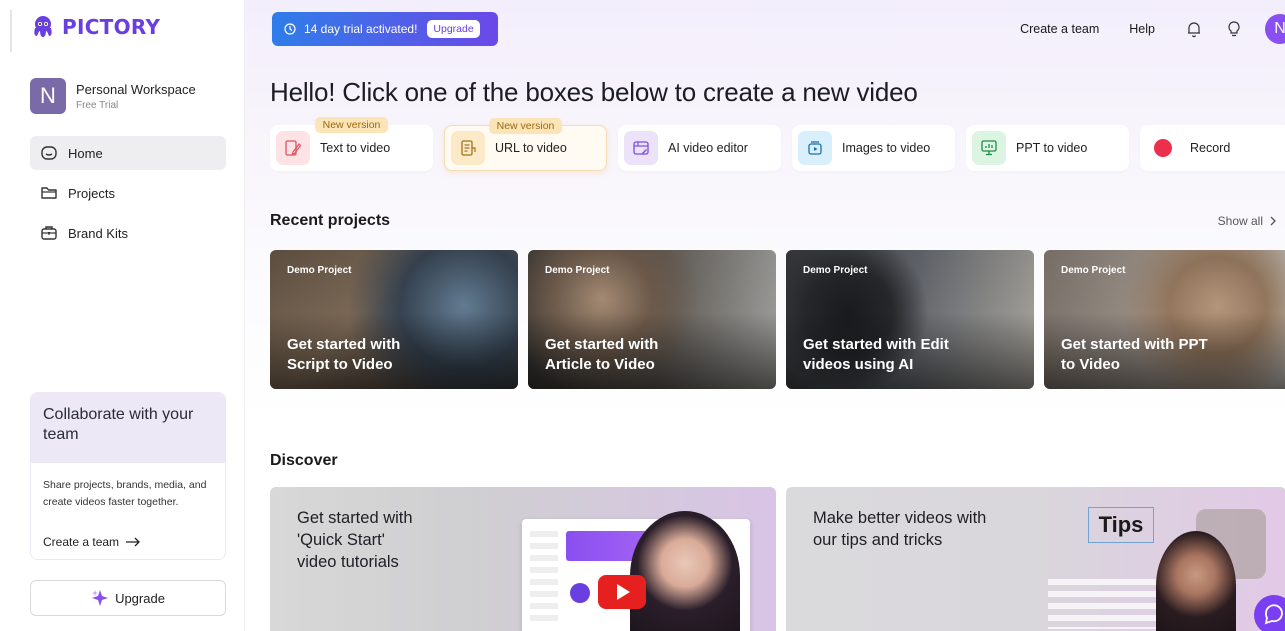  What do you see at coordinates (601, 355) in the screenshot?
I see `project-title: Get started with Article to Video` at bounding box center [601, 355].